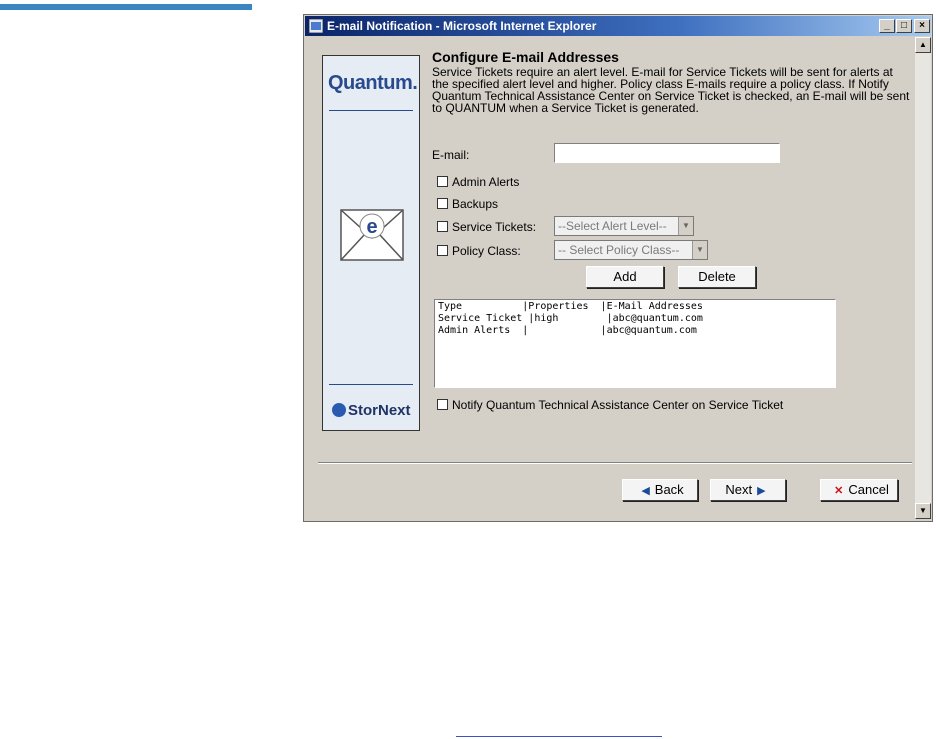 This screenshot has width=936, height=739. What do you see at coordinates (486, 251) in the screenshot?
I see `policy-class-label: Policy Class:` at bounding box center [486, 251].